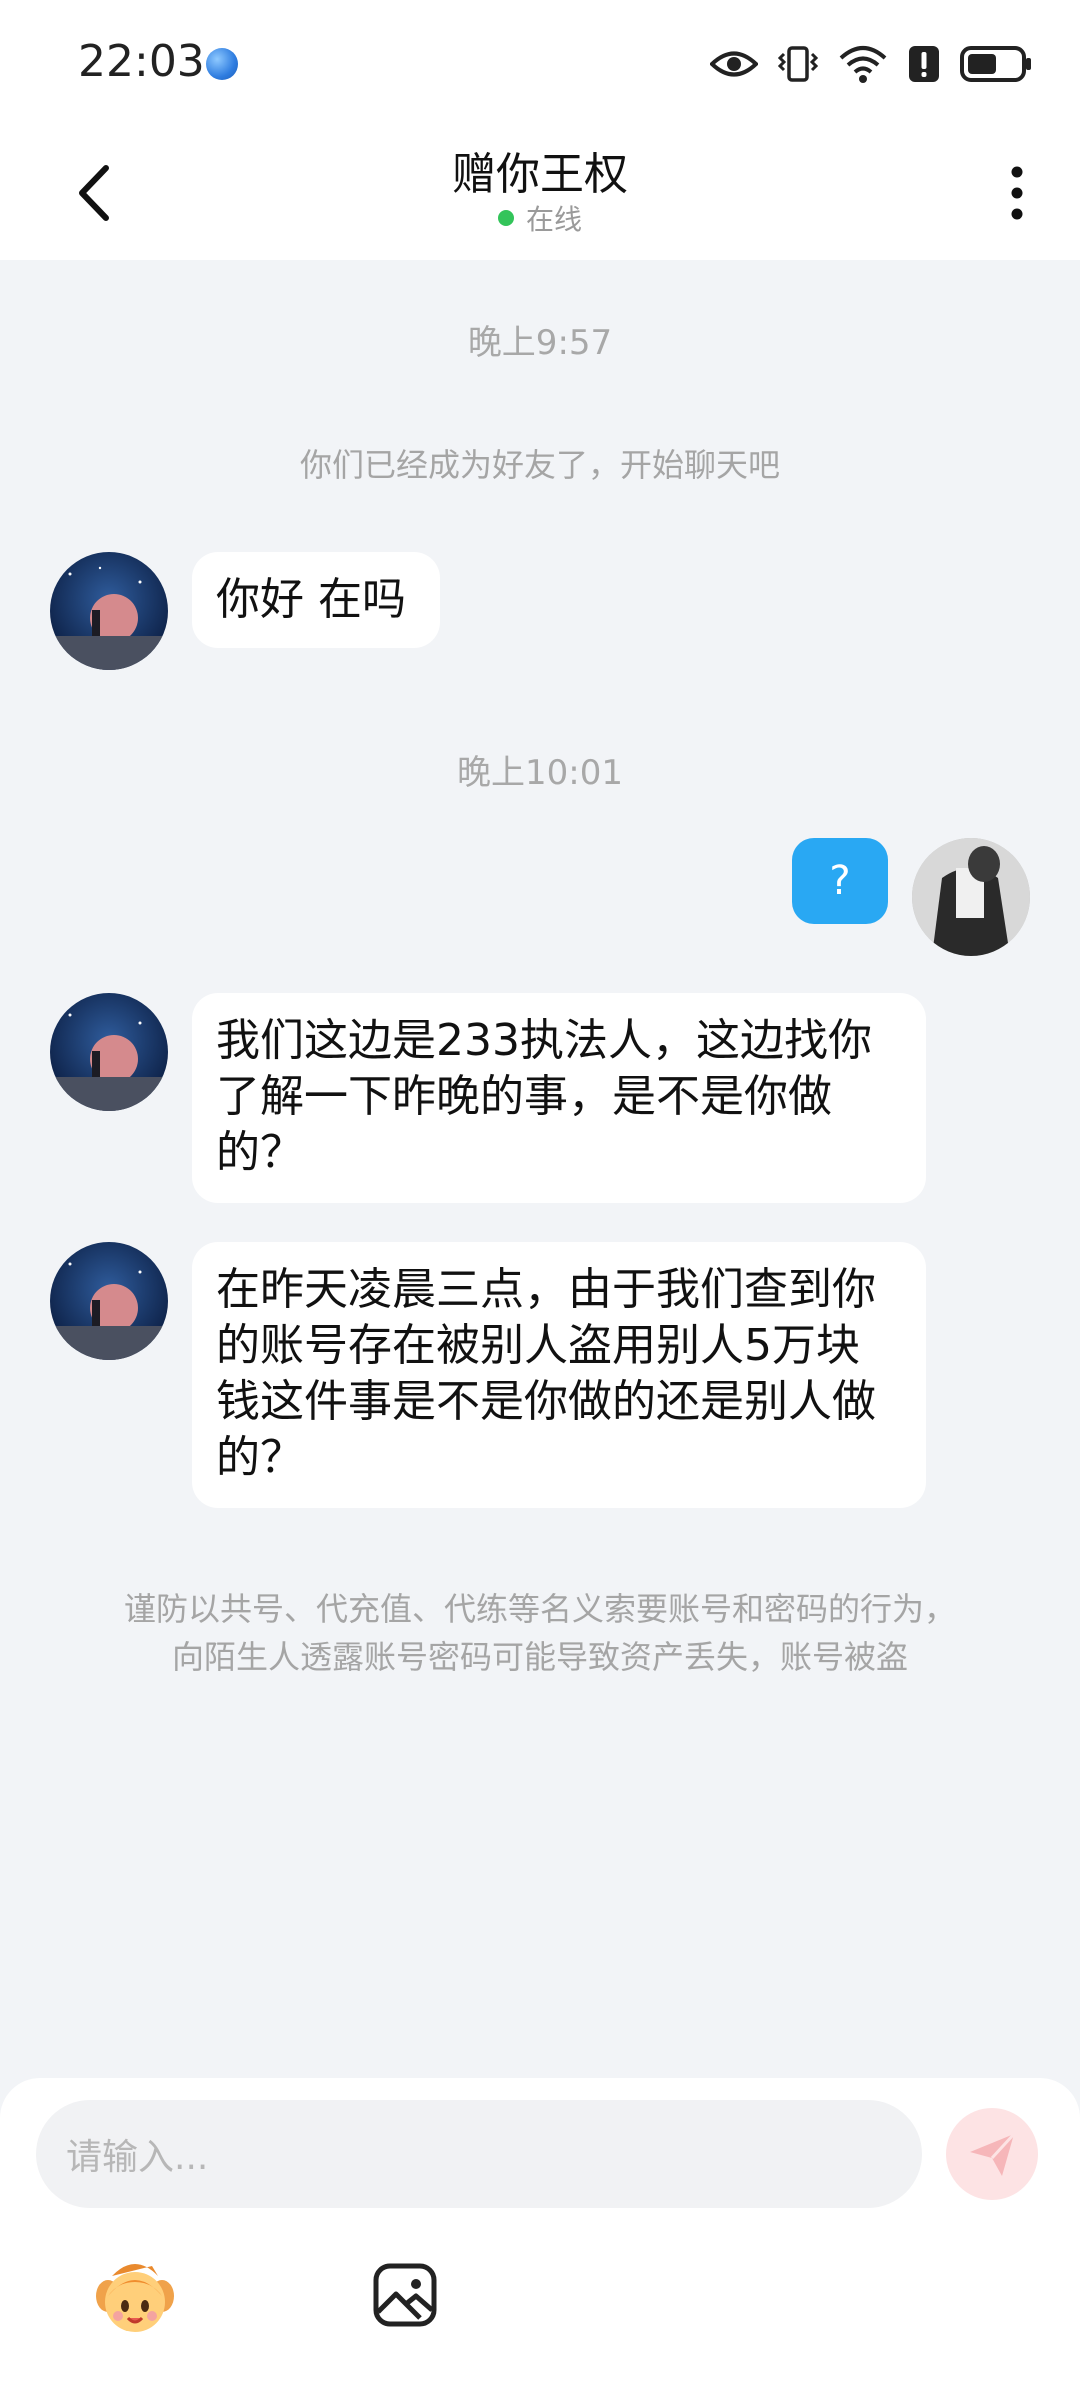  I want to click on received-message: 我们这边是233执法人，这边找你了解一下昨晚的事，是不是你做的？, so click(559, 1098).